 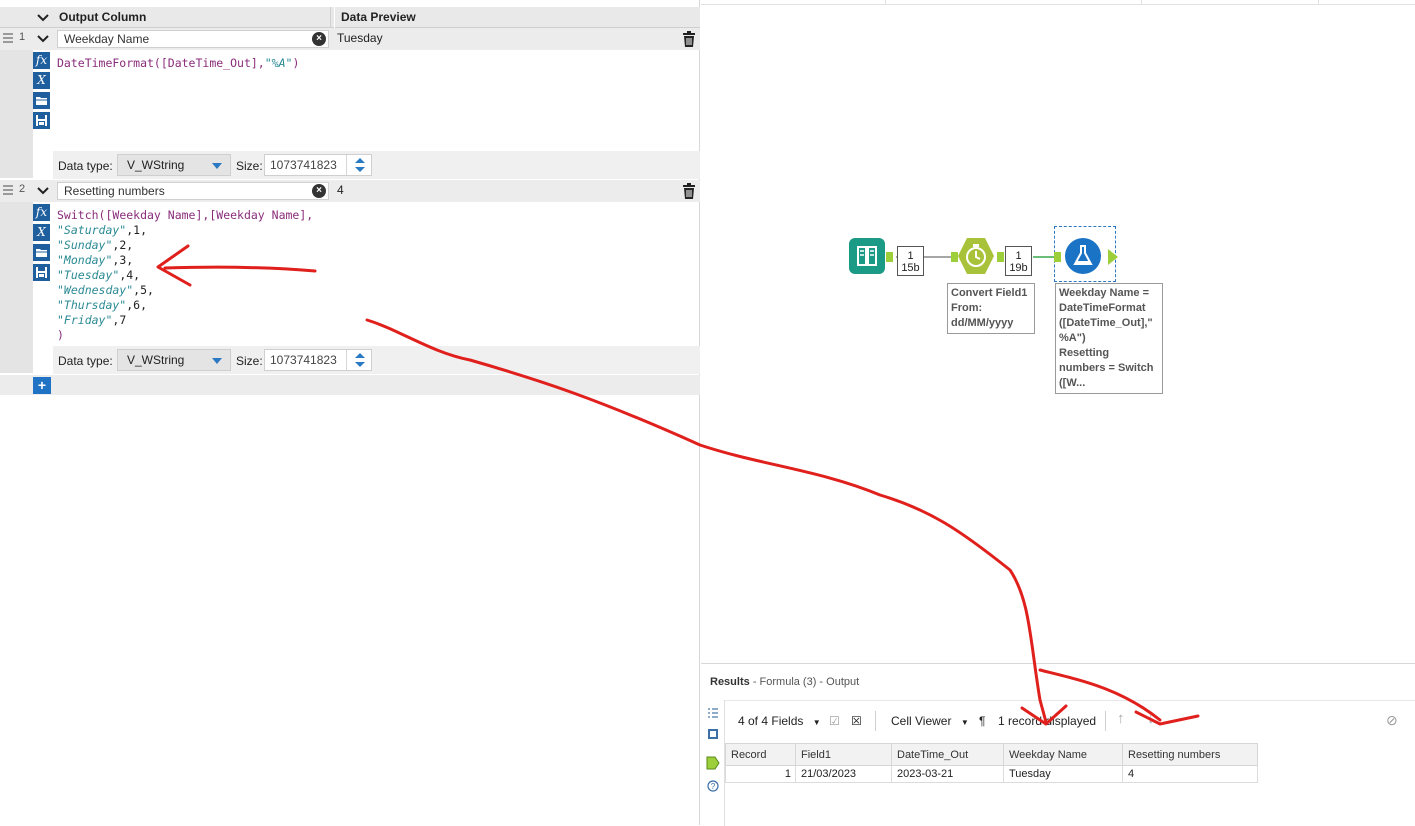 I want to click on code-line: "Sunday",2,, so click(x=185, y=245).